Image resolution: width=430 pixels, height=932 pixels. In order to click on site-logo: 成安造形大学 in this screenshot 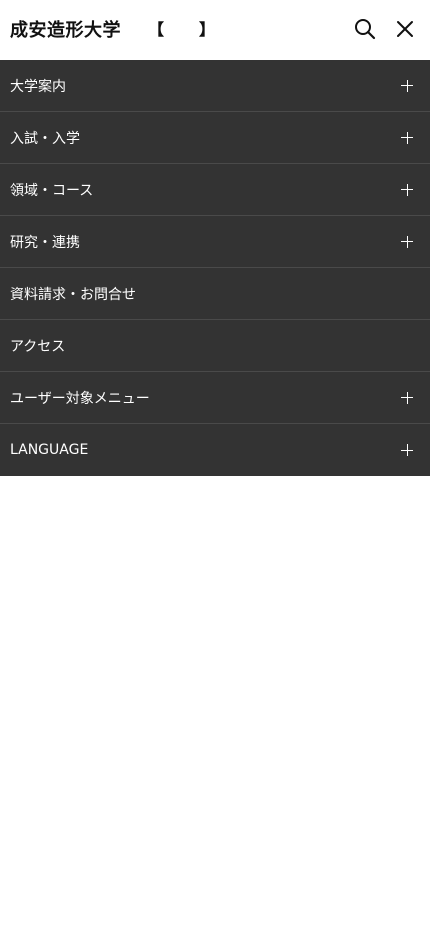, I will do `click(65, 31)`.